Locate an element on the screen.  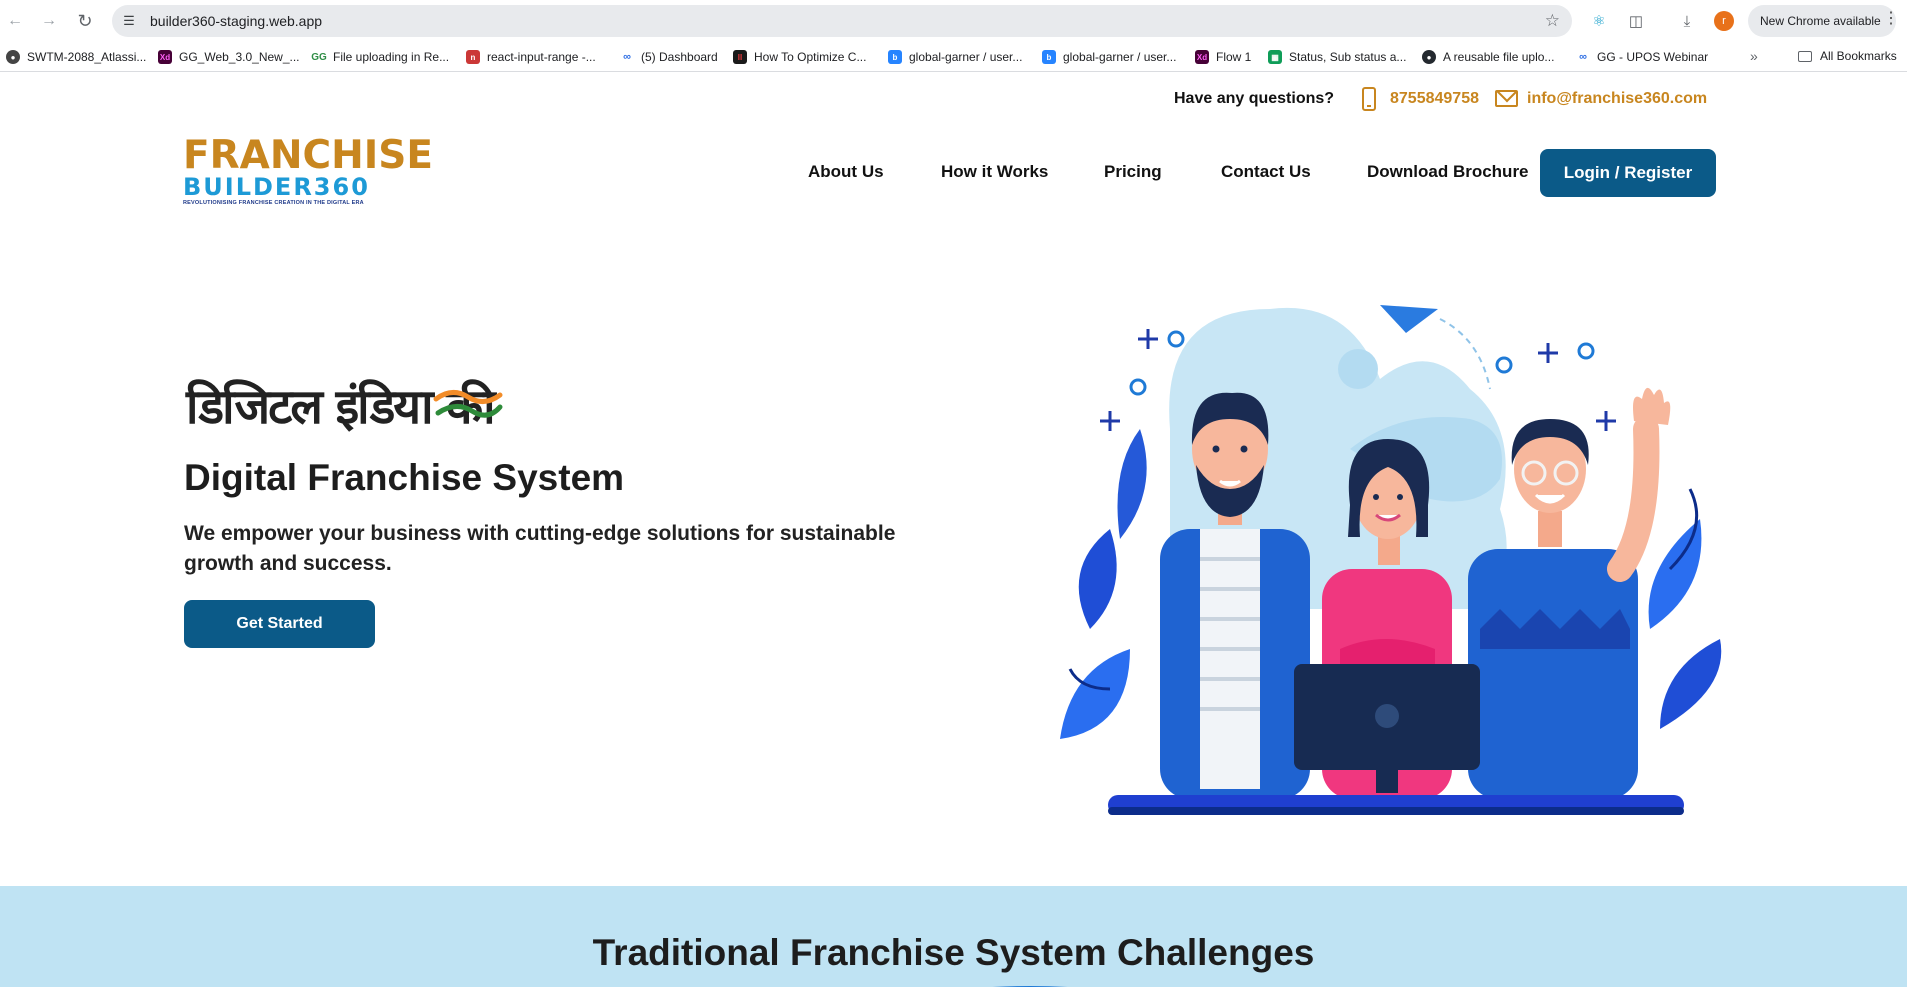
url-text: builder360-staging.web.app is located at coordinates (236, 21).